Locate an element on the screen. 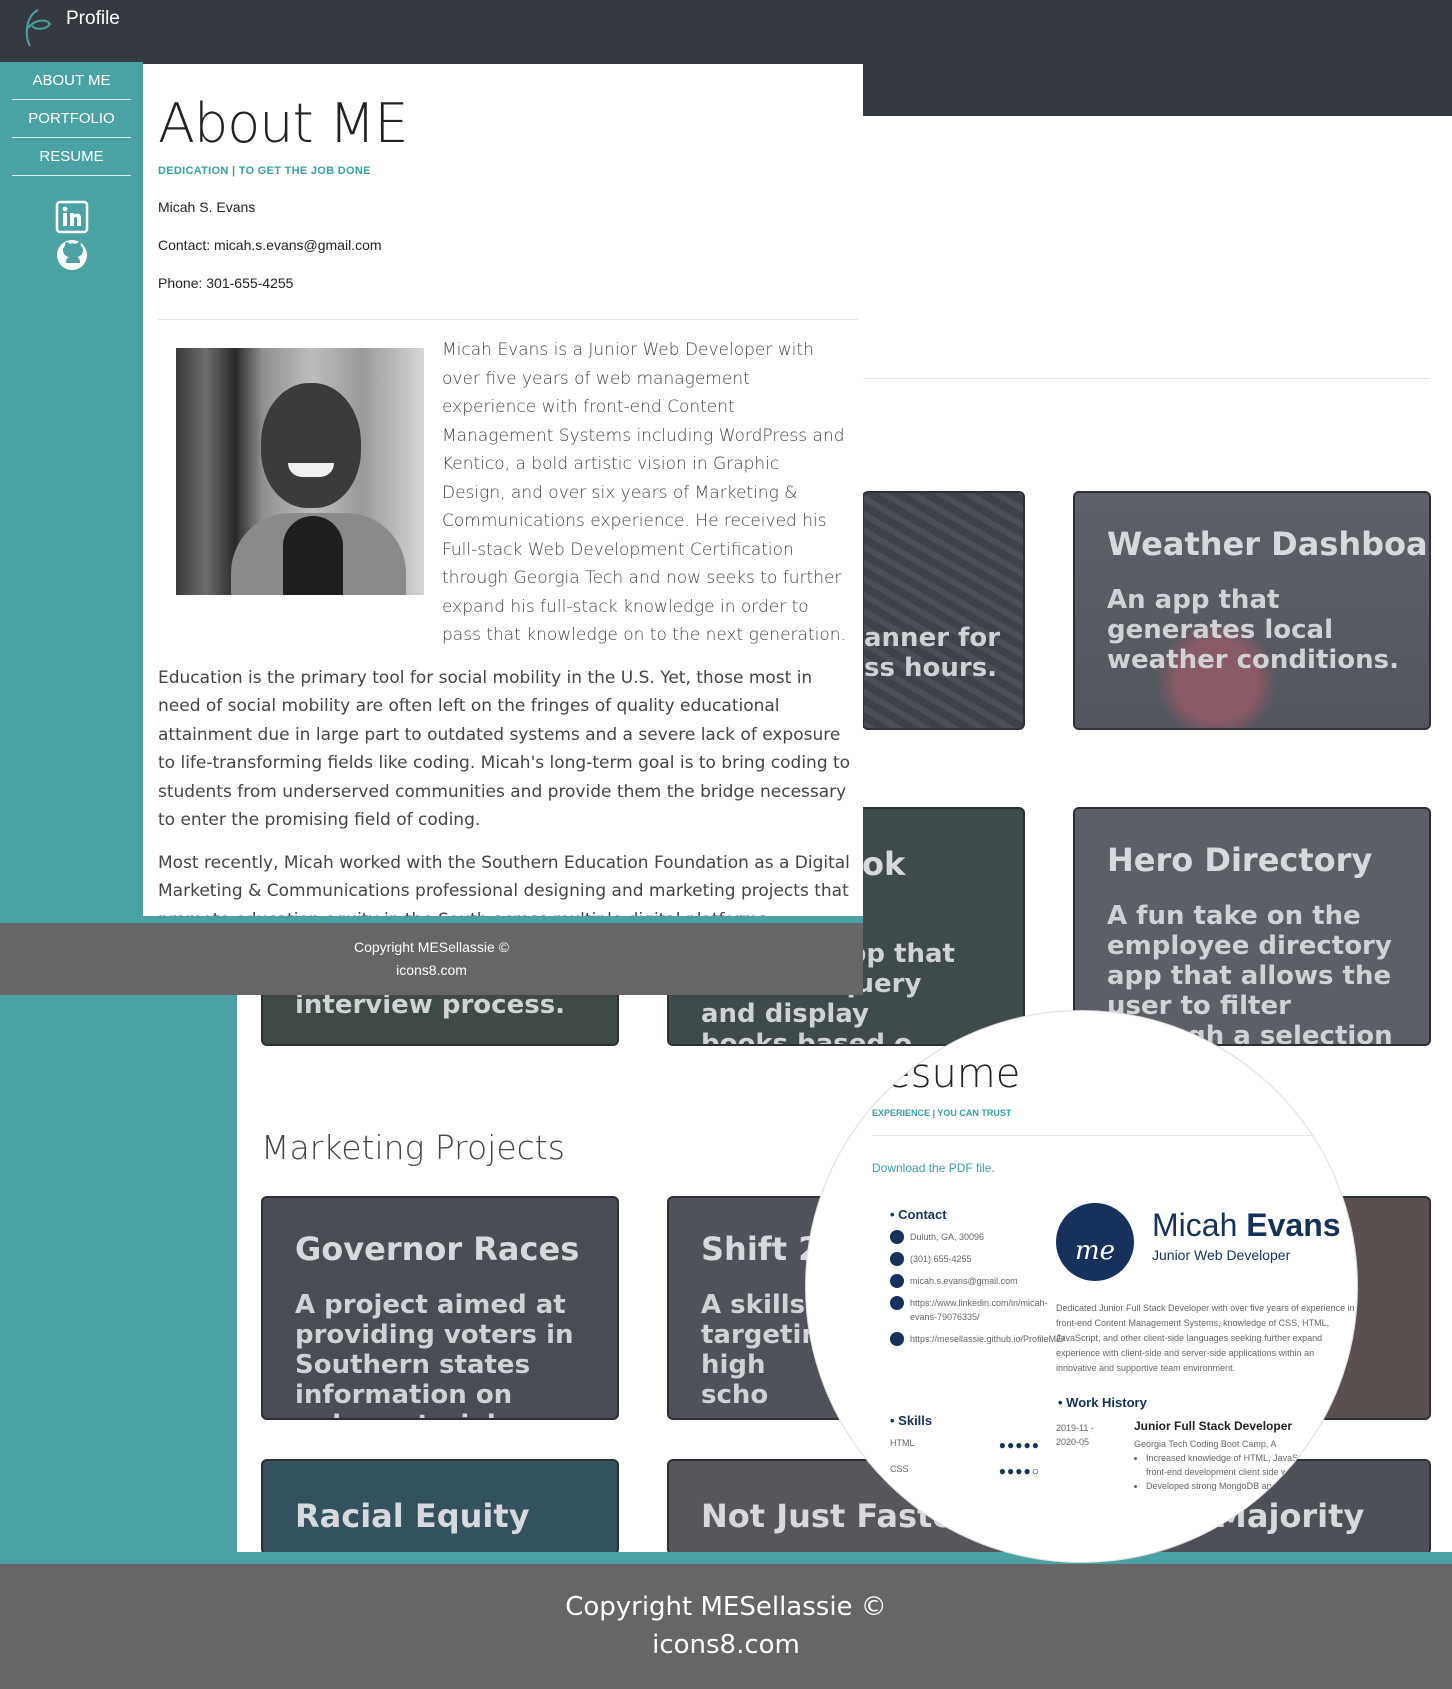 This screenshot has height=1689, width=1452. email-icon is located at coordinates (897, 1281).